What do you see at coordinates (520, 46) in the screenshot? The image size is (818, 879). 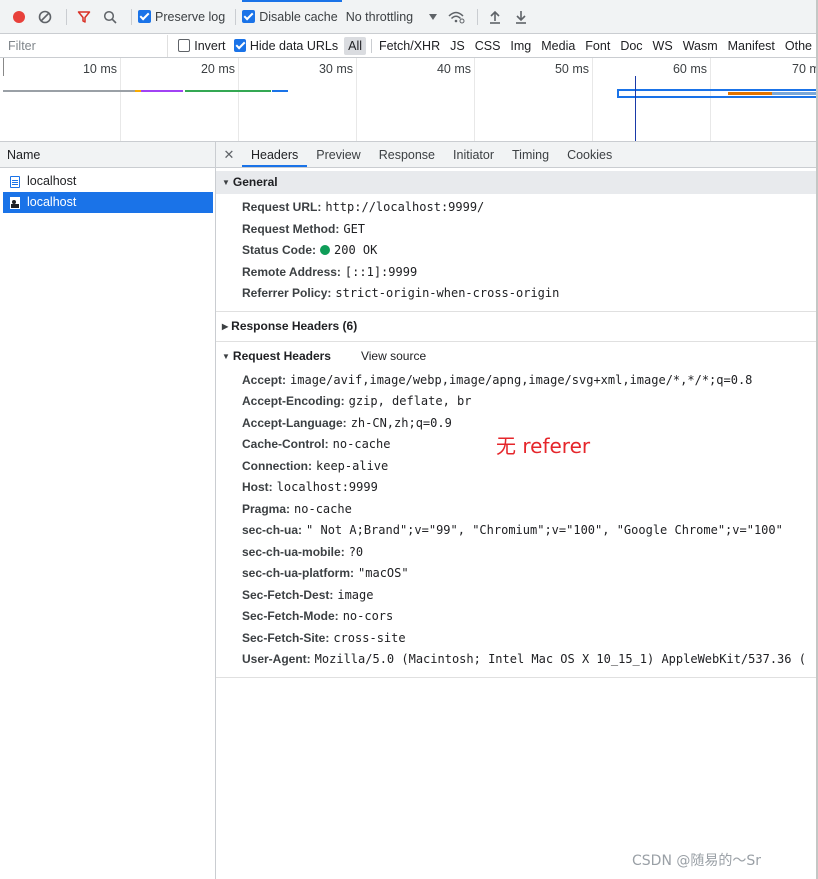 I see `type-filter-img: Img` at bounding box center [520, 46].